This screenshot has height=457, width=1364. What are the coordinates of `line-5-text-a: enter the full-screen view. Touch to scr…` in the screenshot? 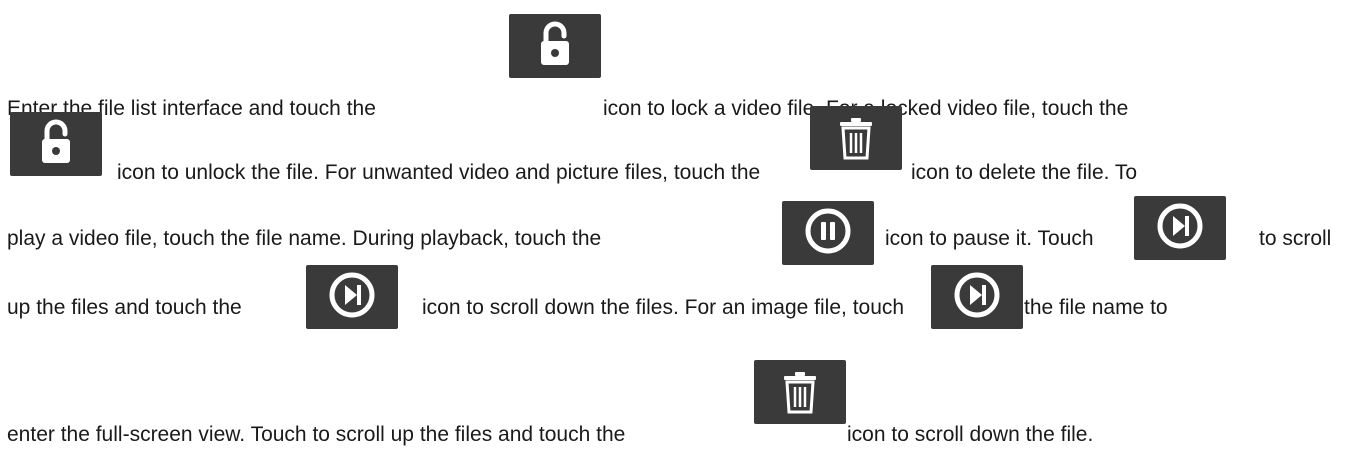 It's located at (316, 434).